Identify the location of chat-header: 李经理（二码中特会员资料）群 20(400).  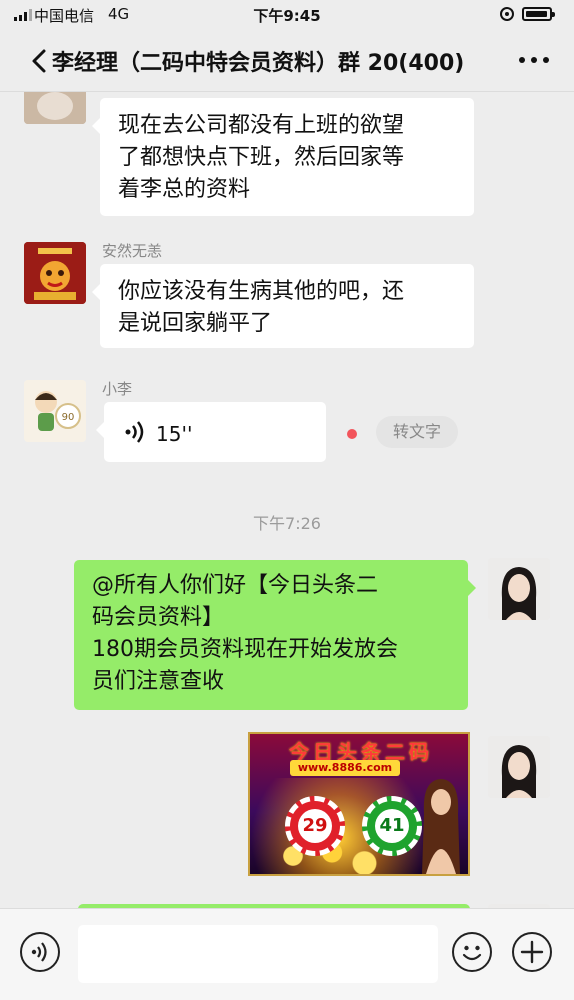
(287, 61).